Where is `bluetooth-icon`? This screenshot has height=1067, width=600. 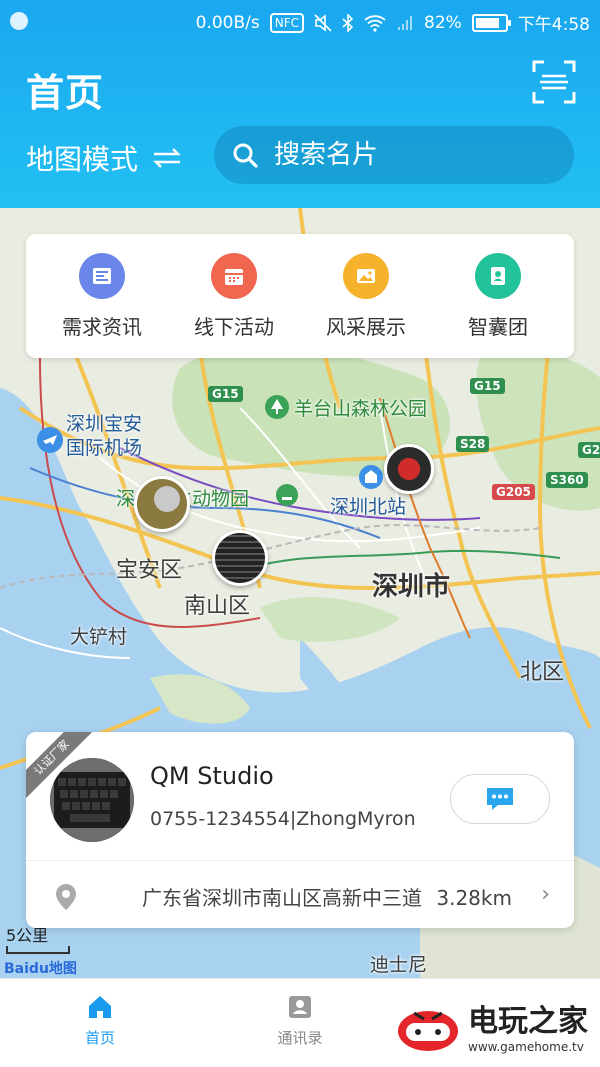
bluetooth-icon is located at coordinates (348, 22).